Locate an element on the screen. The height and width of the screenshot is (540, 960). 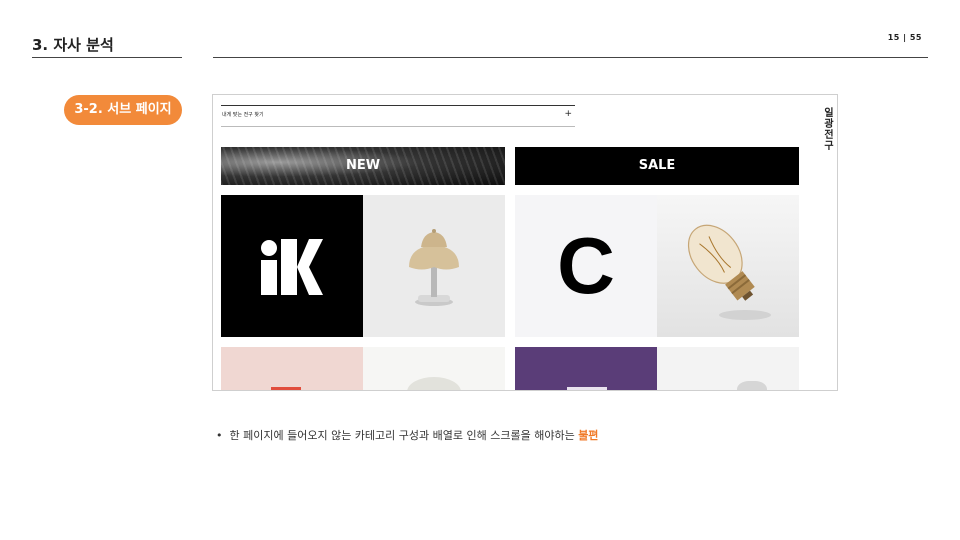
k-logo-icon is located at coordinates (292, 267).